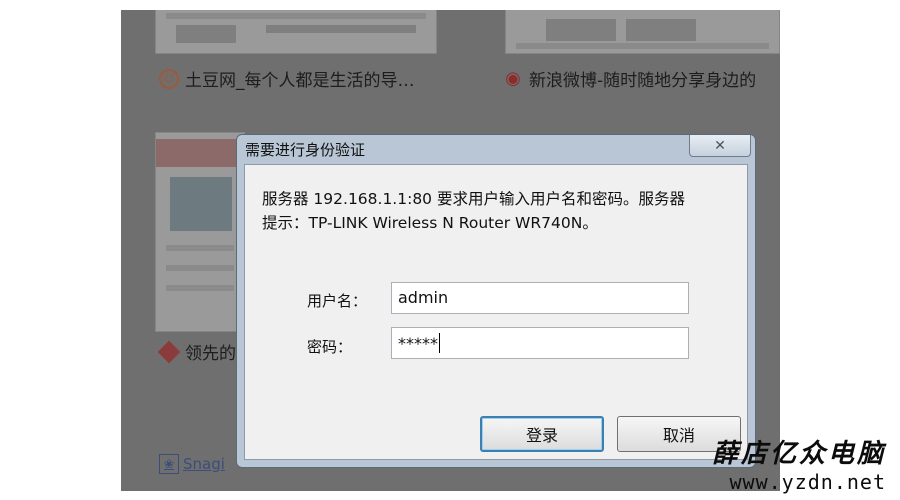 This screenshot has width=900, height=500. I want to click on site-link-lead: 领先的, so click(196, 351).